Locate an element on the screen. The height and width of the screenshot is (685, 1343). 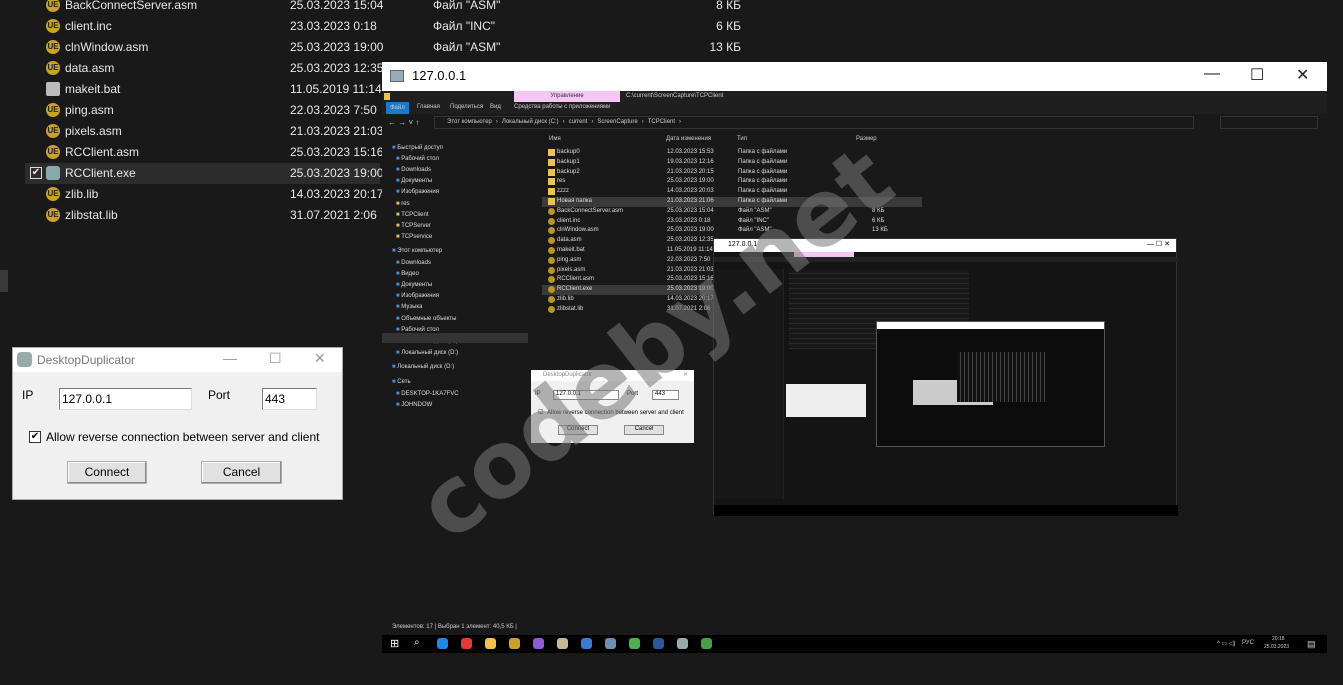
nav-item: ■ TCPservice is located at coordinates (414, 237).